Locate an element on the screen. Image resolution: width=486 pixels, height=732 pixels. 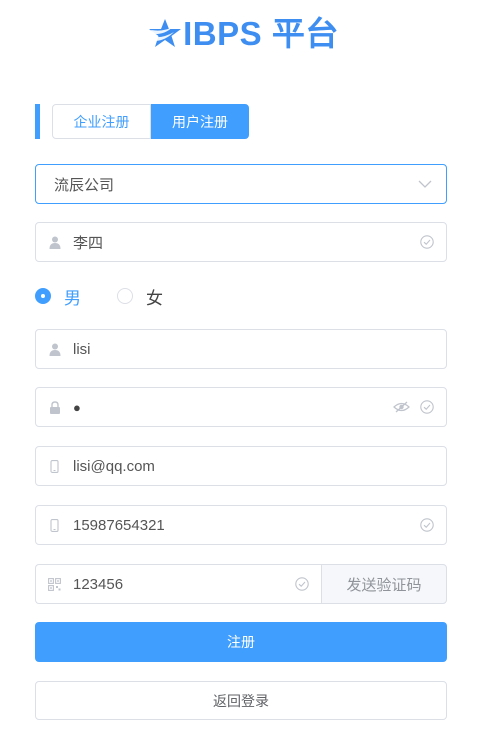
password-value: ● is located at coordinates (77, 407).